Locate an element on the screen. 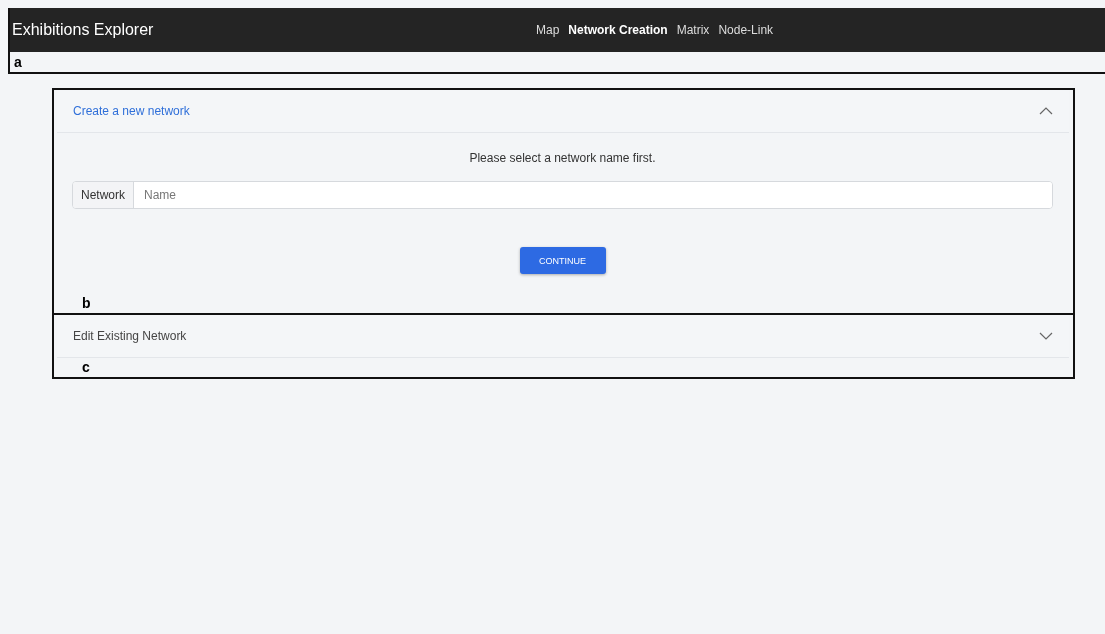  panel-title: Create a new network is located at coordinates (131, 111).